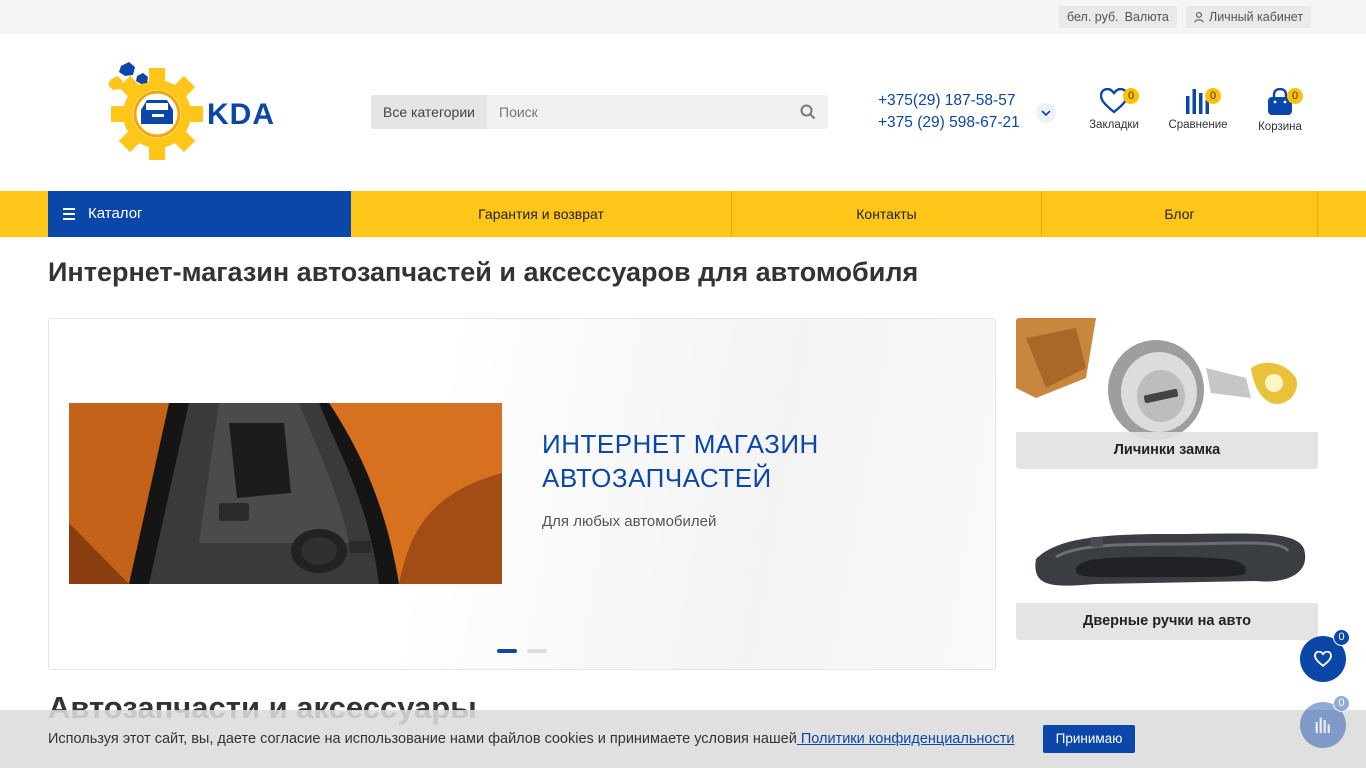 The image size is (1366, 768). What do you see at coordinates (1322, 725) in the screenshot?
I see `compare-icon` at bounding box center [1322, 725].